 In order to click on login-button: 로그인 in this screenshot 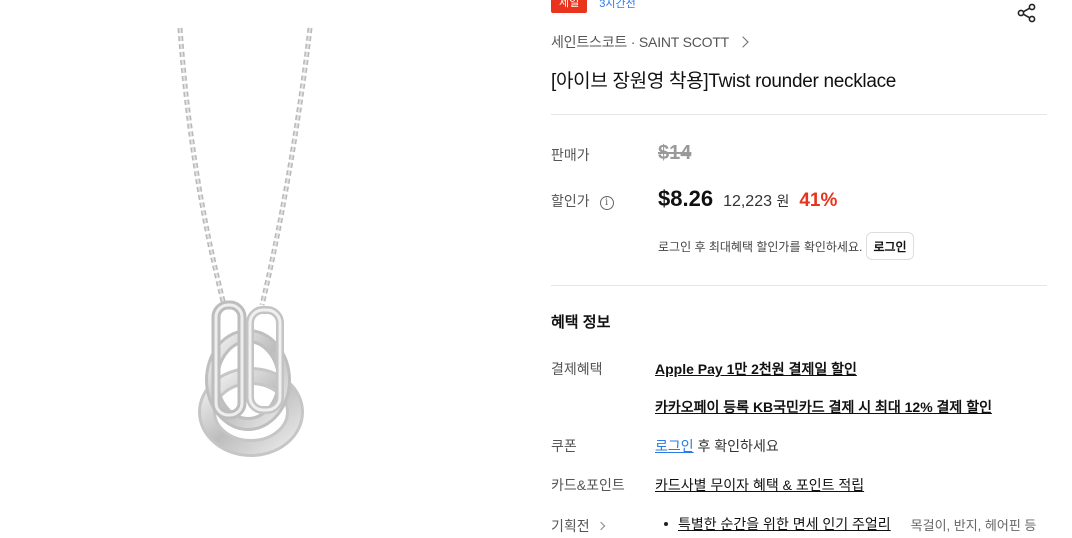, I will do `click(890, 246)`.